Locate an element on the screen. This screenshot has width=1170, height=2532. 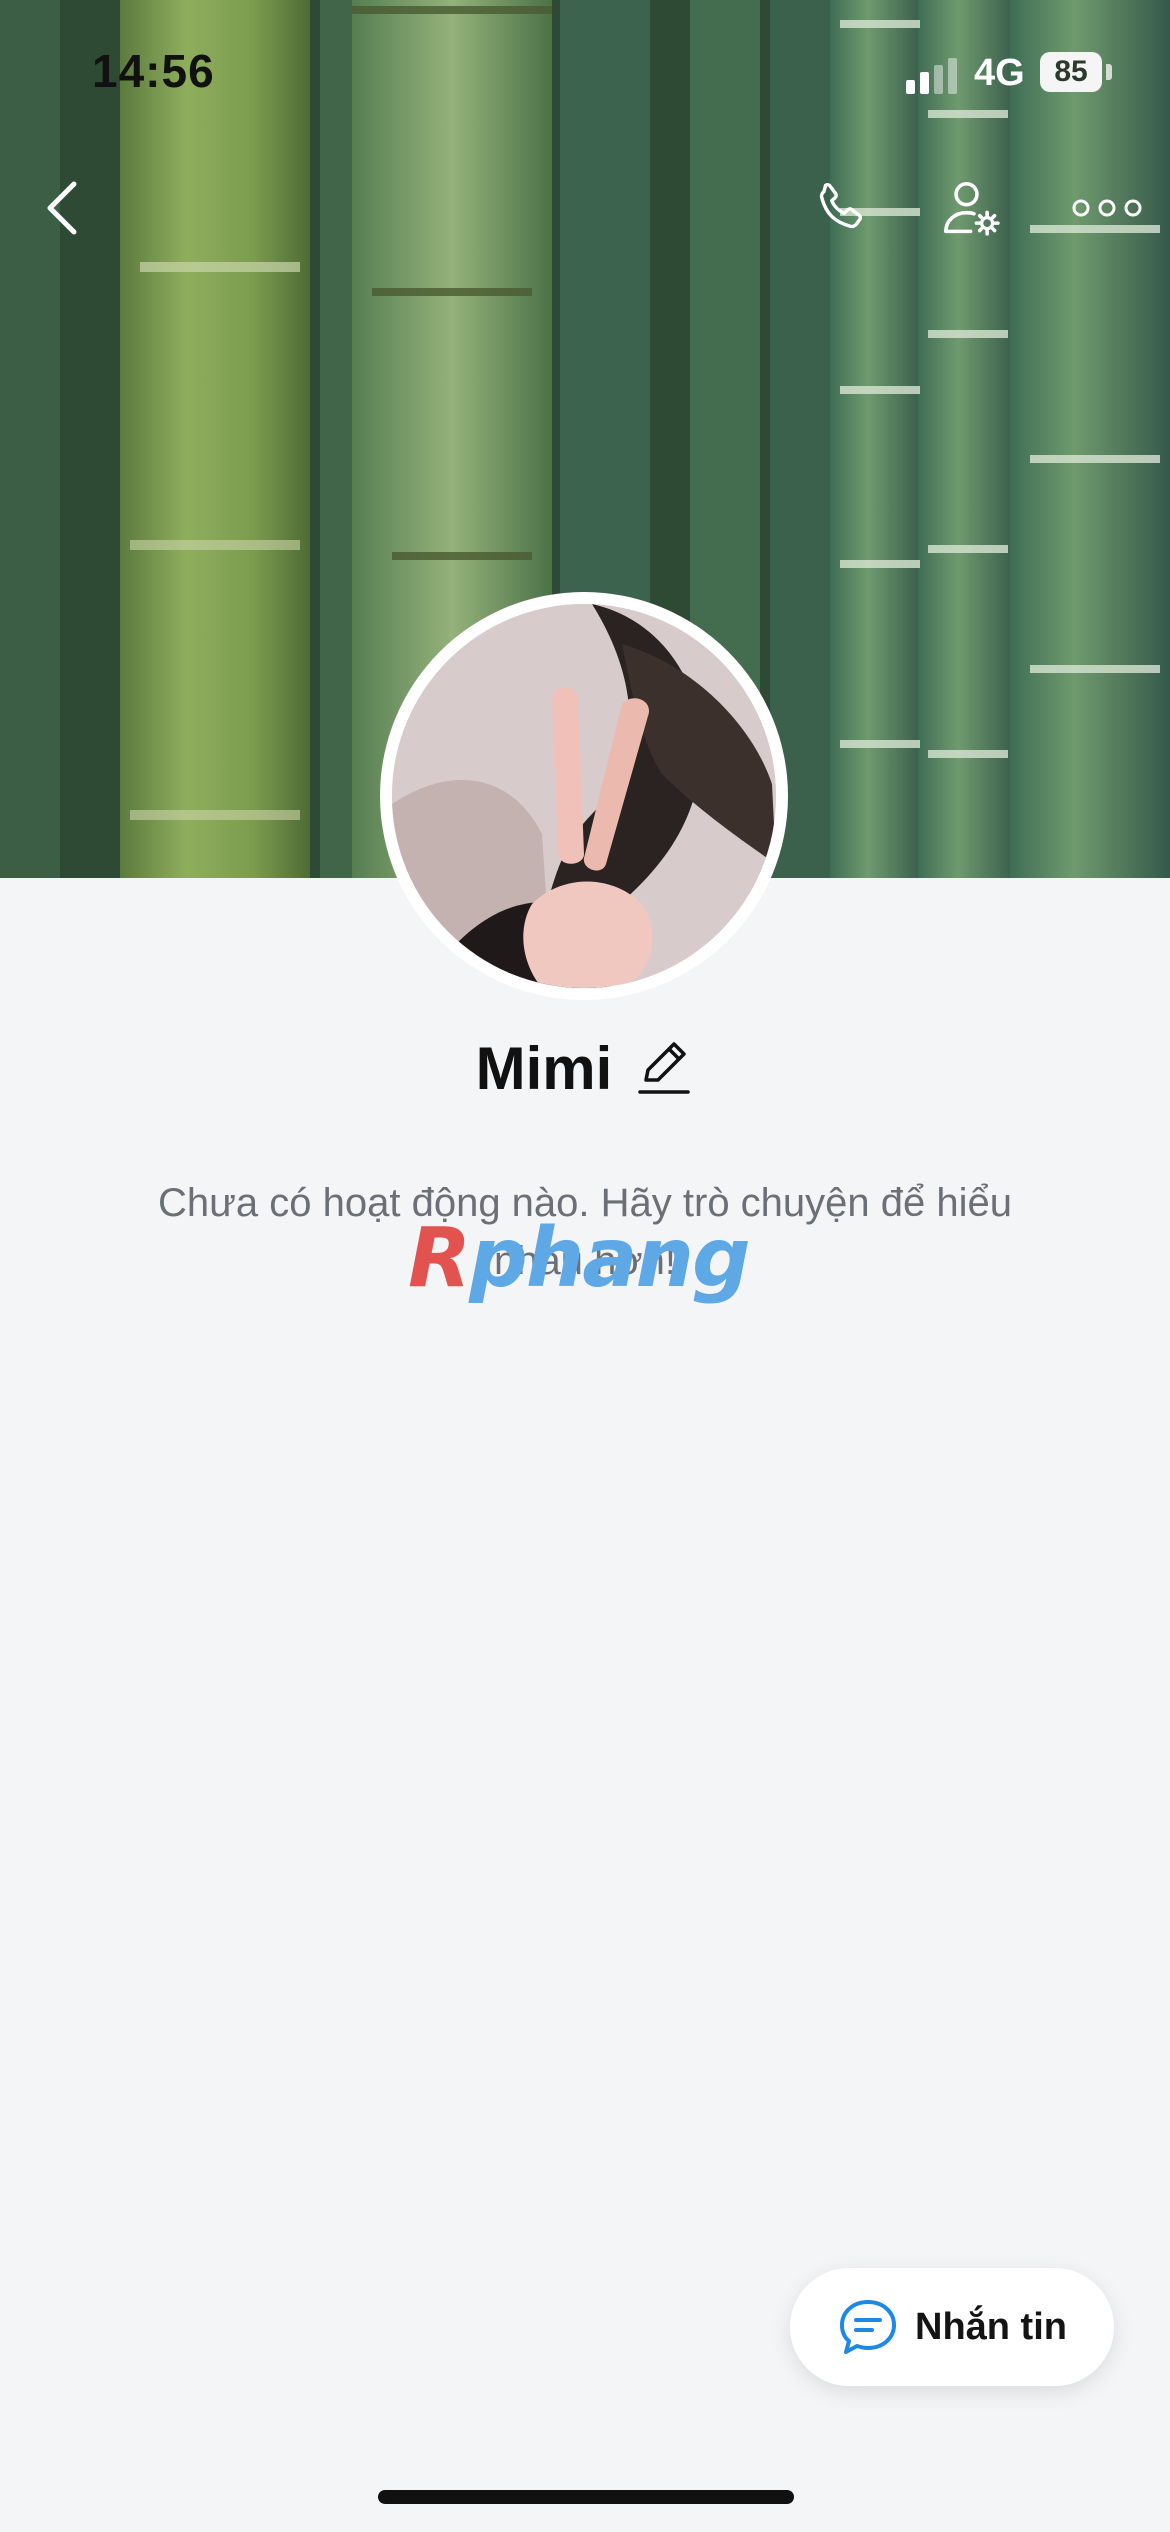
watermark-rest: phang is located at coordinates (609, 1258).